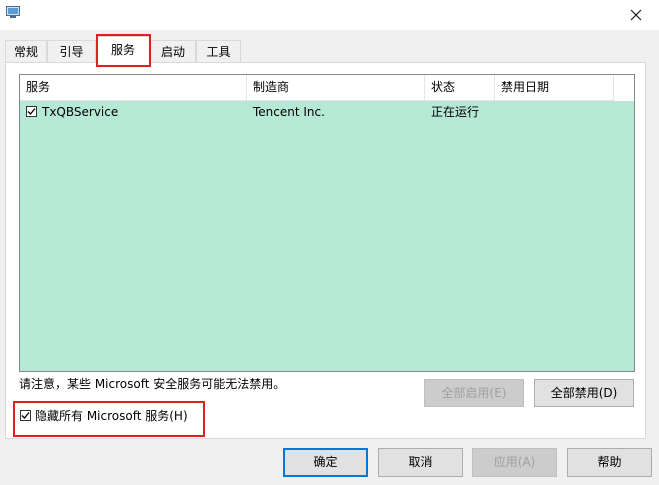 This screenshot has width=659, height=485. What do you see at coordinates (133, 87) in the screenshot?
I see `column-header-service: 服务` at bounding box center [133, 87].